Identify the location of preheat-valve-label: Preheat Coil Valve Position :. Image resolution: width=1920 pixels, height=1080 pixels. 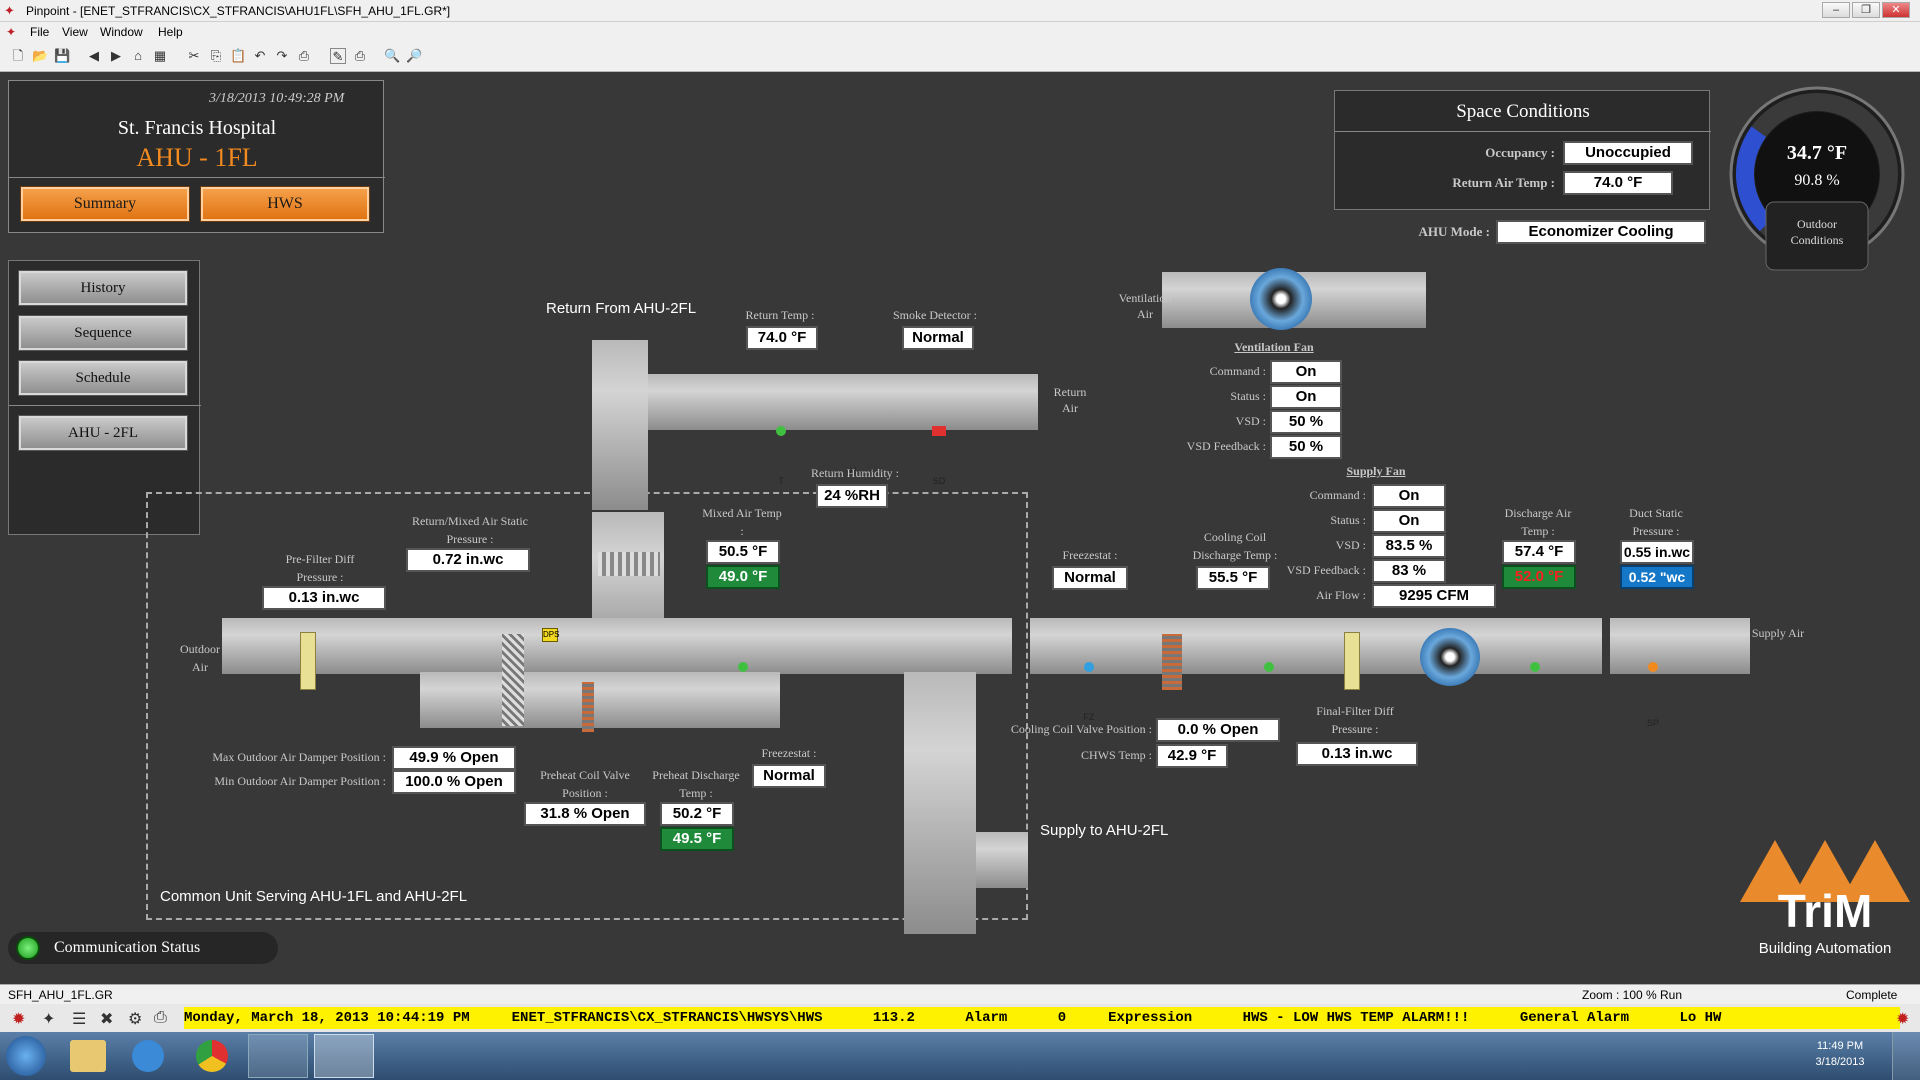
(585, 784).